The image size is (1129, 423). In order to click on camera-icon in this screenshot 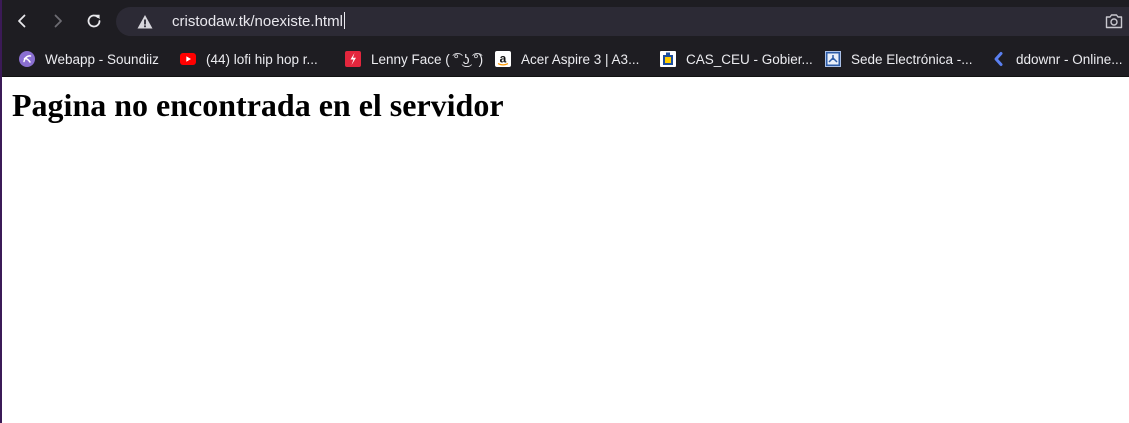, I will do `click(1114, 21)`.